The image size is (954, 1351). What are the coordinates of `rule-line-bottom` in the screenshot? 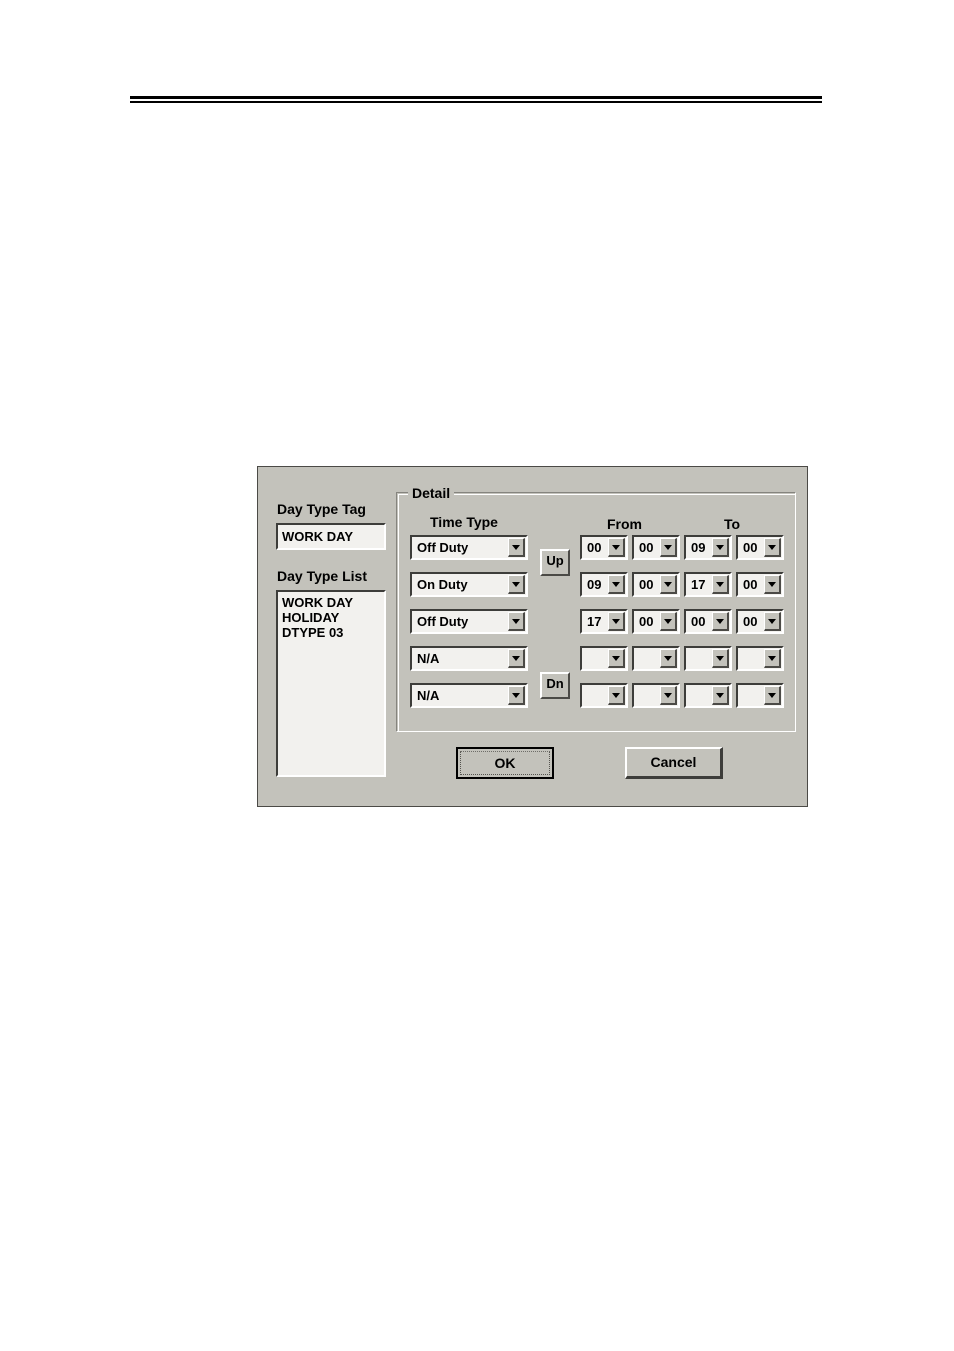 It's located at (476, 102).